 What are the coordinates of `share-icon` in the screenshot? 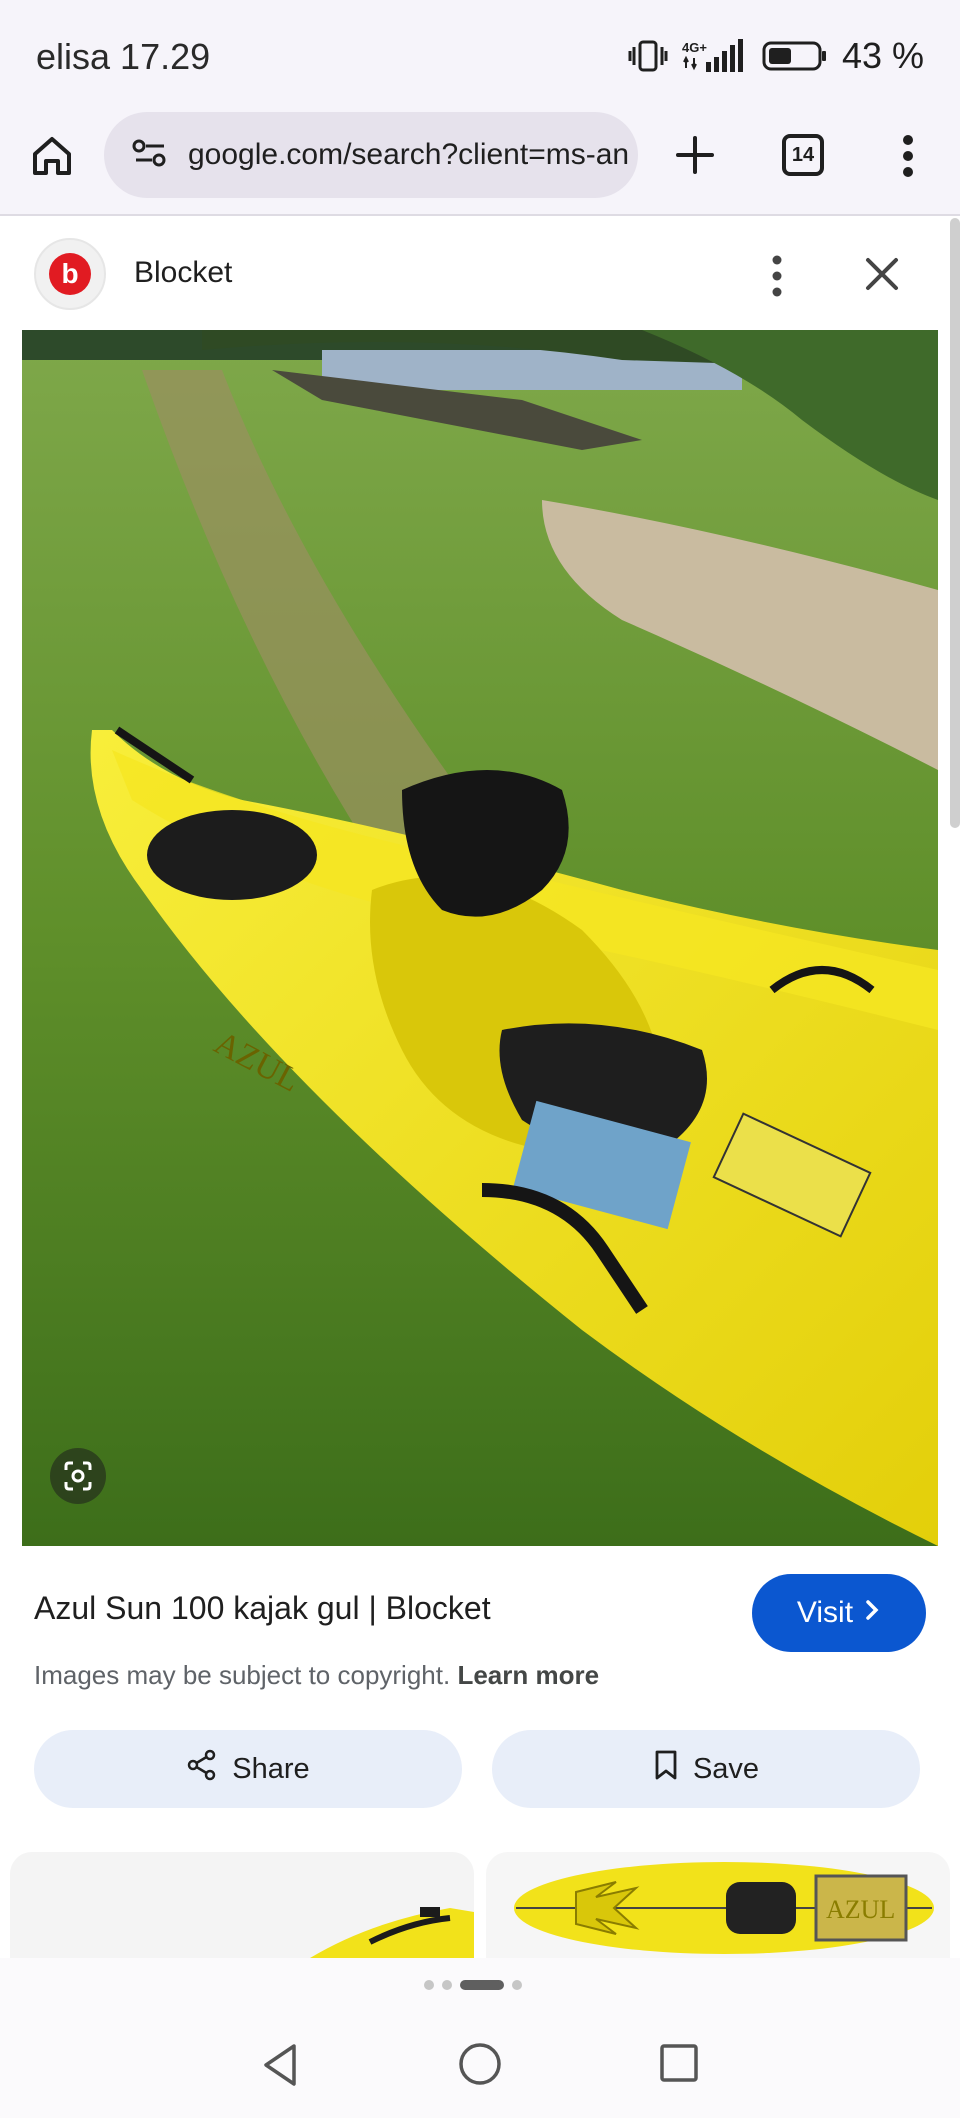 It's located at (202, 1769).